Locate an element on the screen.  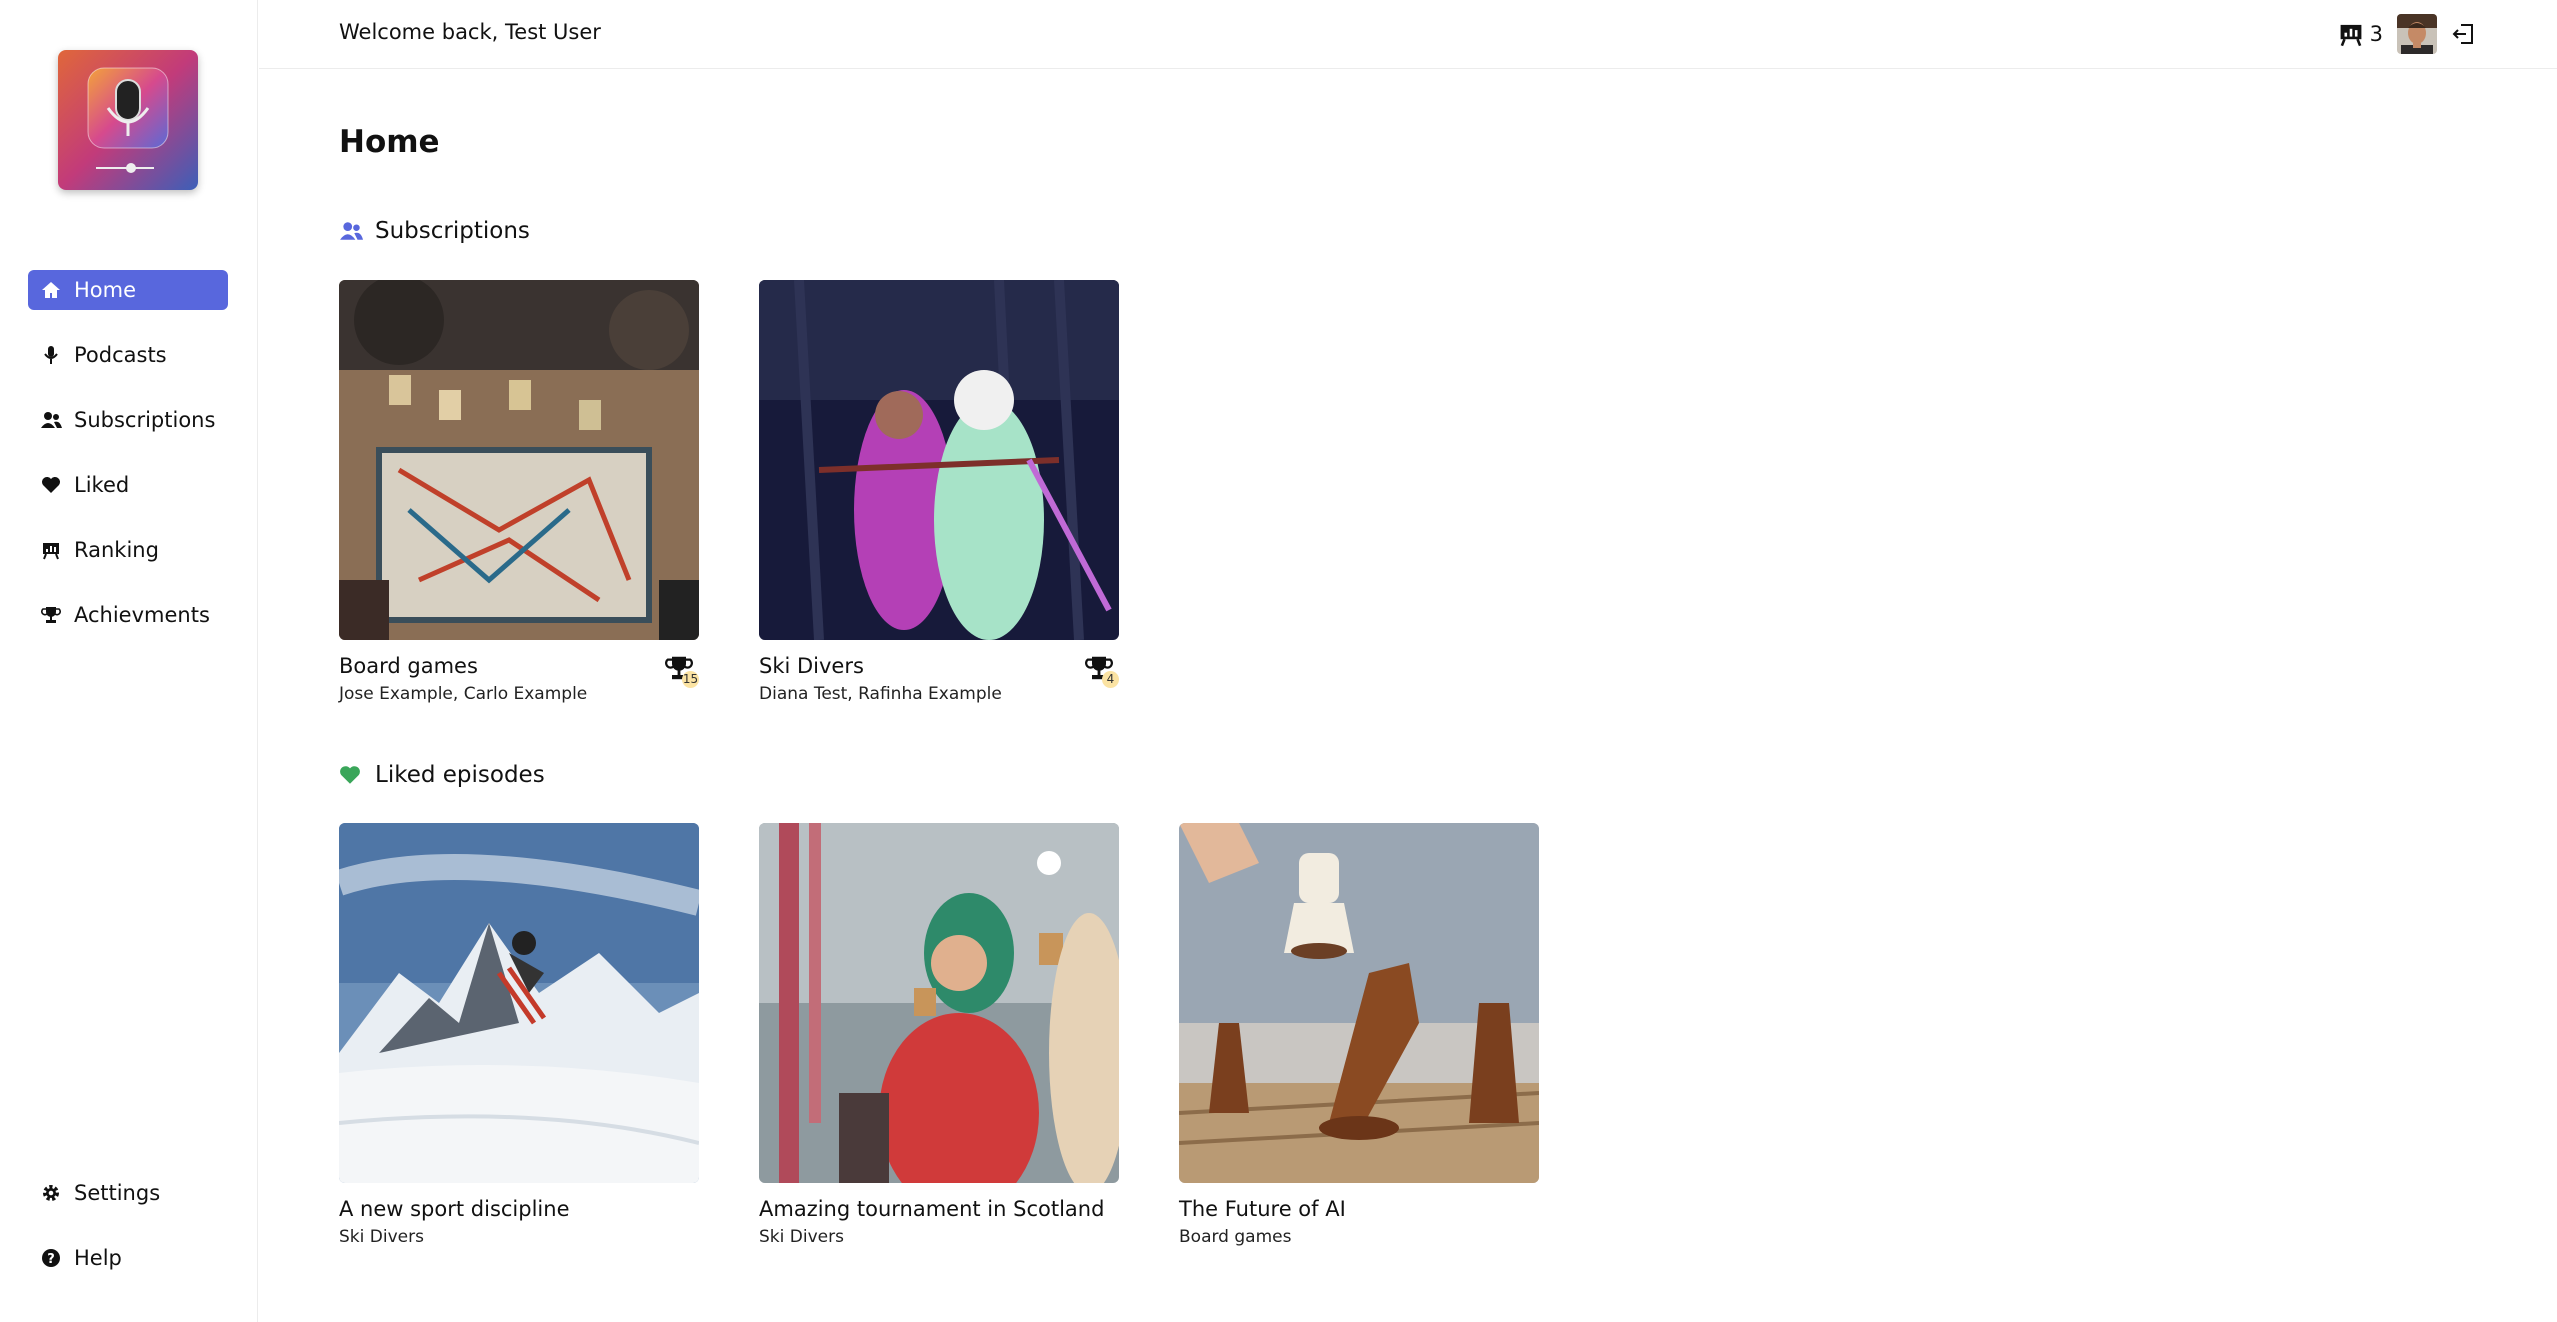
sidebar-item-label: Subscriptions is located at coordinates (145, 420).